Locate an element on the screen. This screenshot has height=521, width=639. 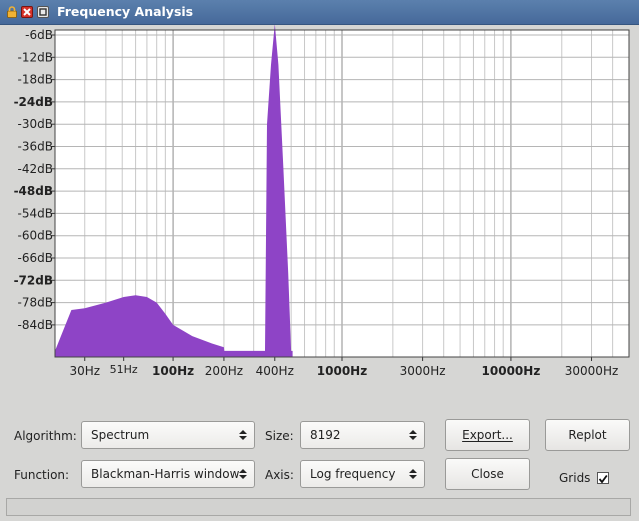
algorithm-select-value: Spectrum is located at coordinates (120, 435).